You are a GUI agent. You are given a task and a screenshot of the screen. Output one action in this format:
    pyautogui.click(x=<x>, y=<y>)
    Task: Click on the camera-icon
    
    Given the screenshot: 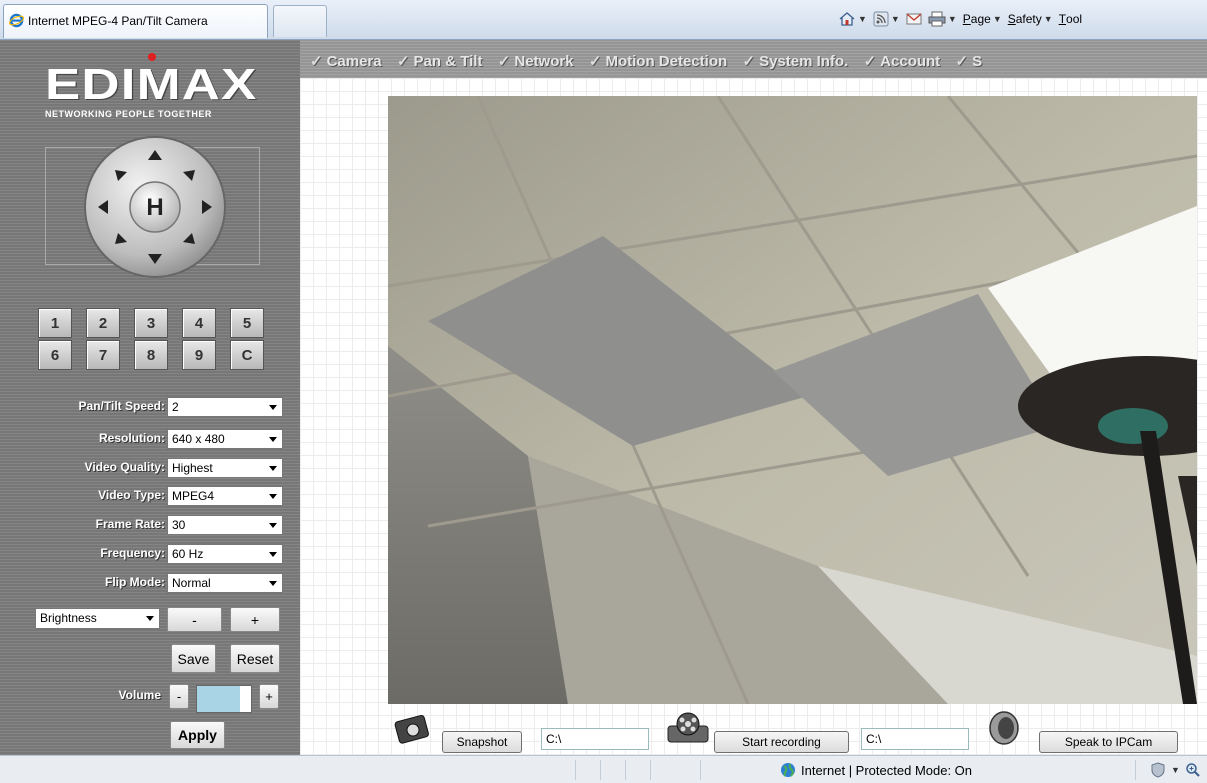 What is the action you would take?
    pyautogui.click(x=411, y=729)
    